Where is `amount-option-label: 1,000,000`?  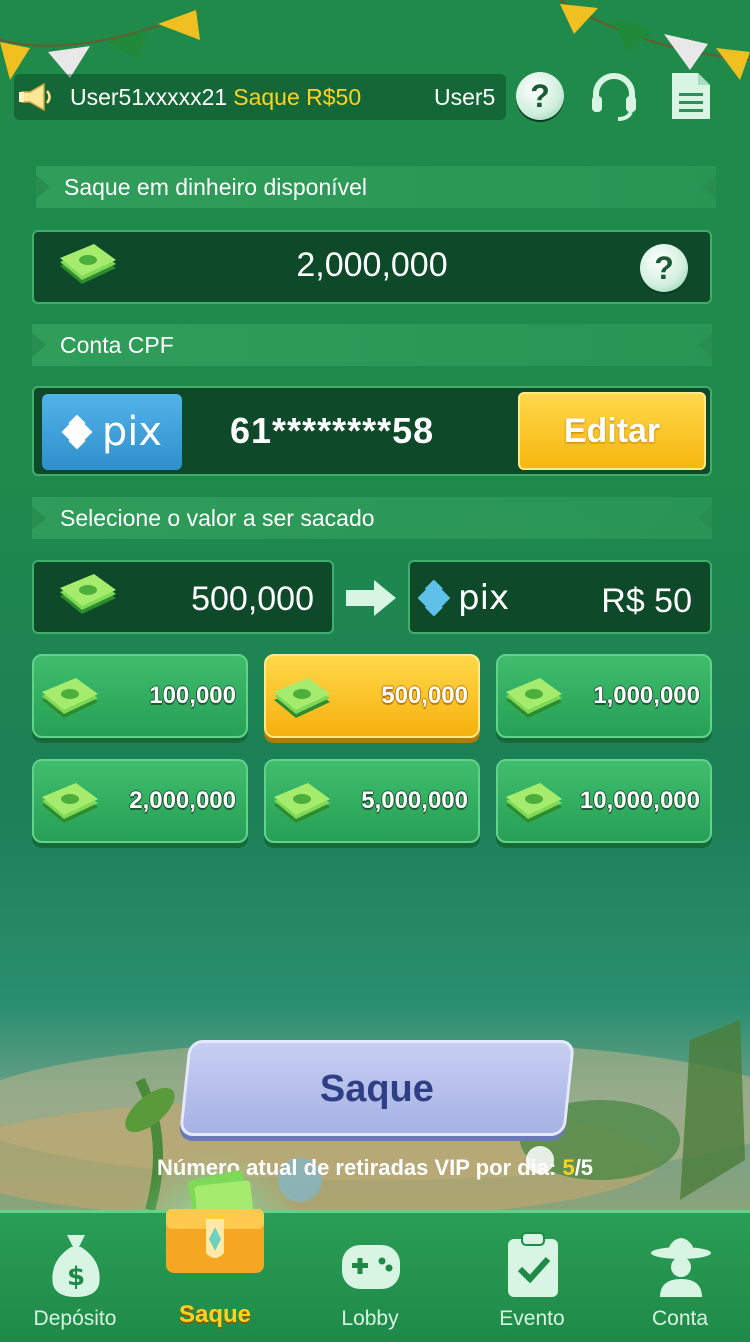
amount-option-label: 1,000,000 is located at coordinates (646, 695).